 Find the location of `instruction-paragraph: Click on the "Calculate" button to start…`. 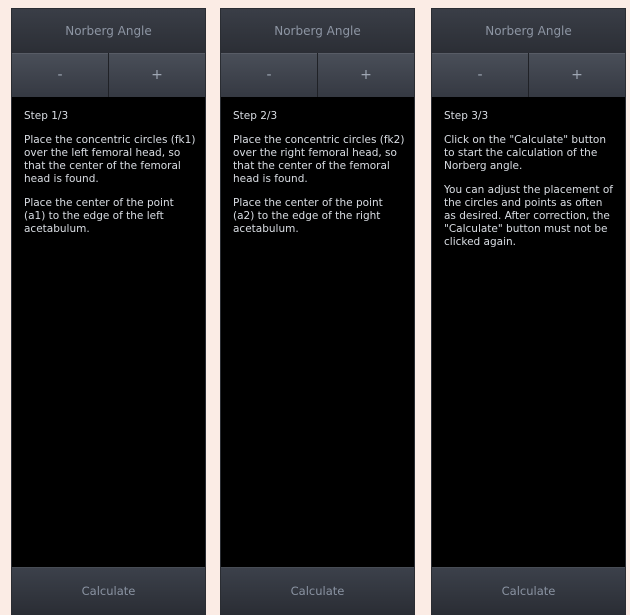

instruction-paragraph: Click on the "Calculate" button to start… is located at coordinates (525, 153).